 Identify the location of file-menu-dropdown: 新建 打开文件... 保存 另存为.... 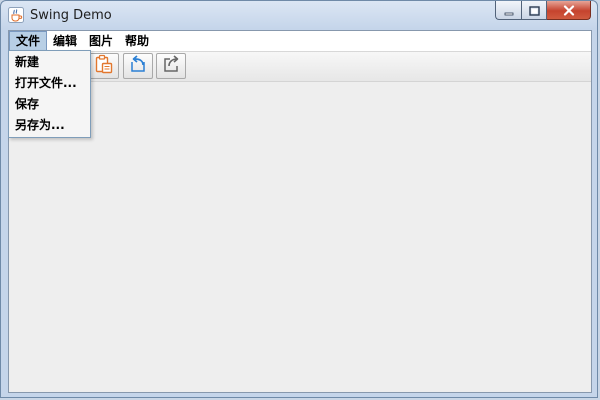
(49, 94).